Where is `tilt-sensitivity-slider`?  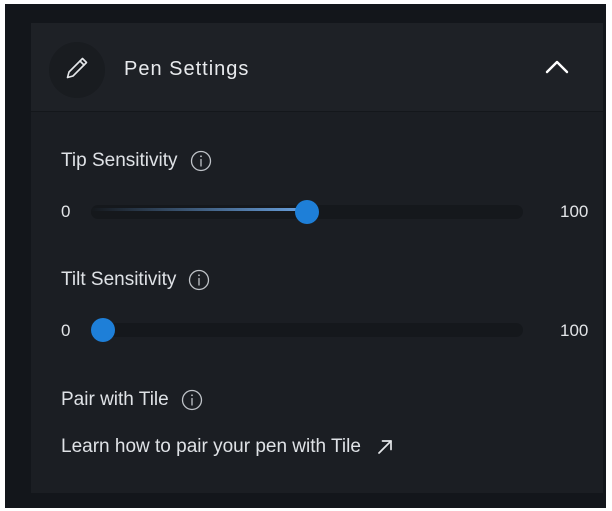
tilt-sensitivity-slider is located at coordinates (307, 330).